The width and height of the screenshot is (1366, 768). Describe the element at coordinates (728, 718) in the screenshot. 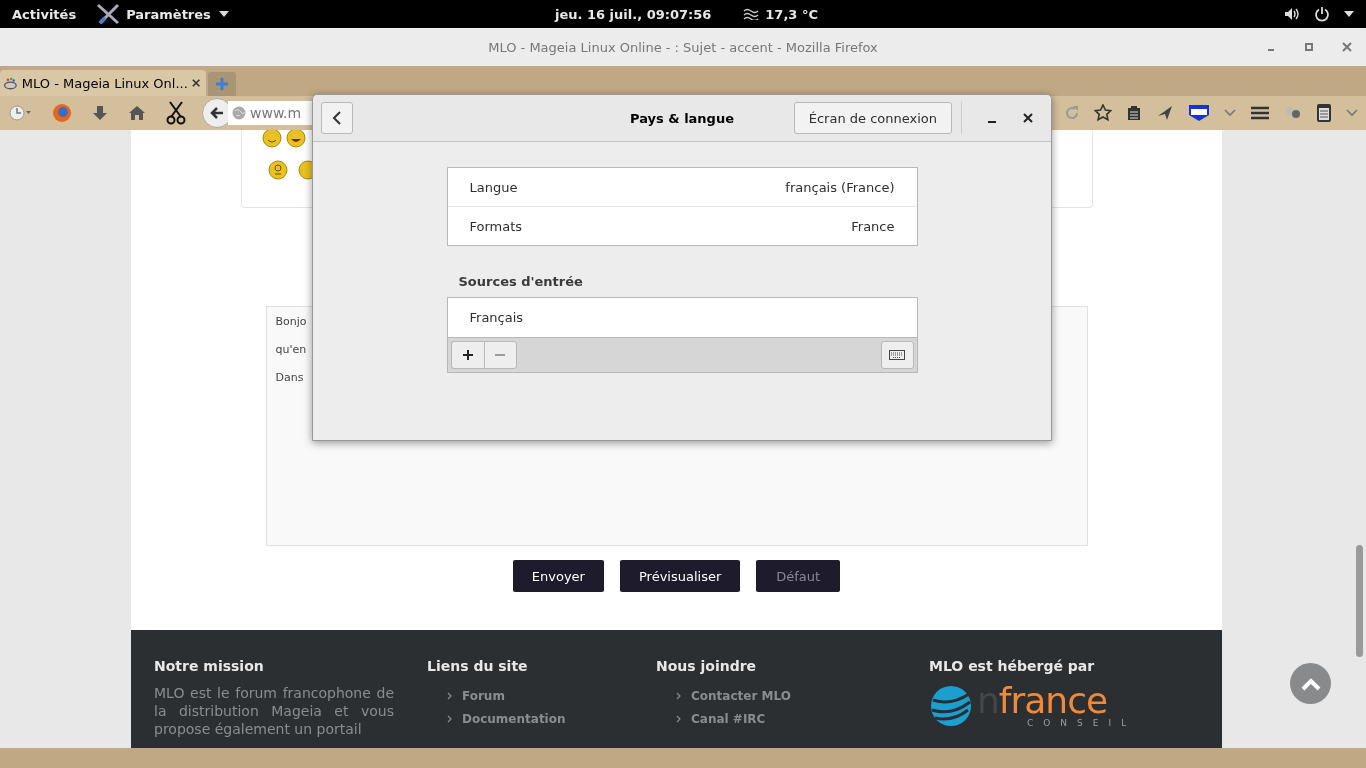

I see `footer-link: Canal #IRC` at that location.